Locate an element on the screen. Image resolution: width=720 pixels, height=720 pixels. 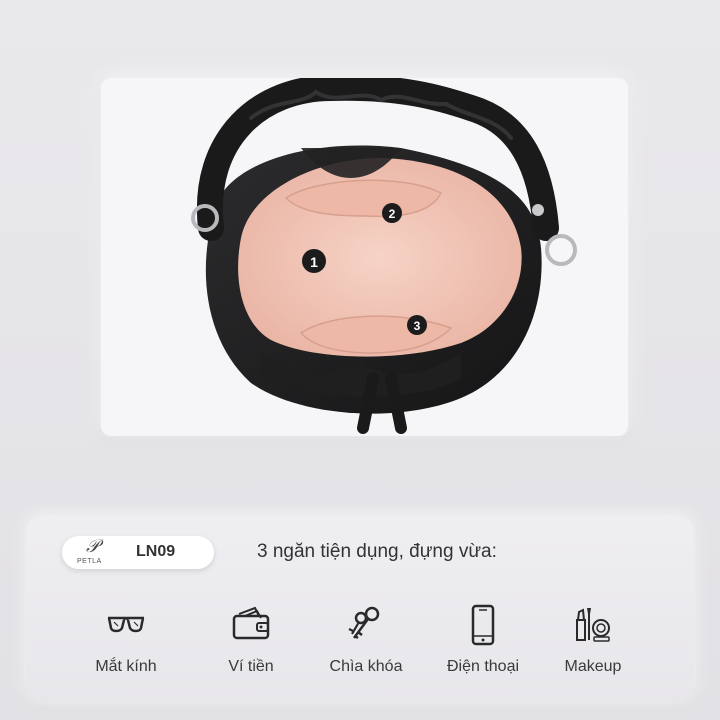
item-label: Chìa khóa is located at coordinates (366, 666).